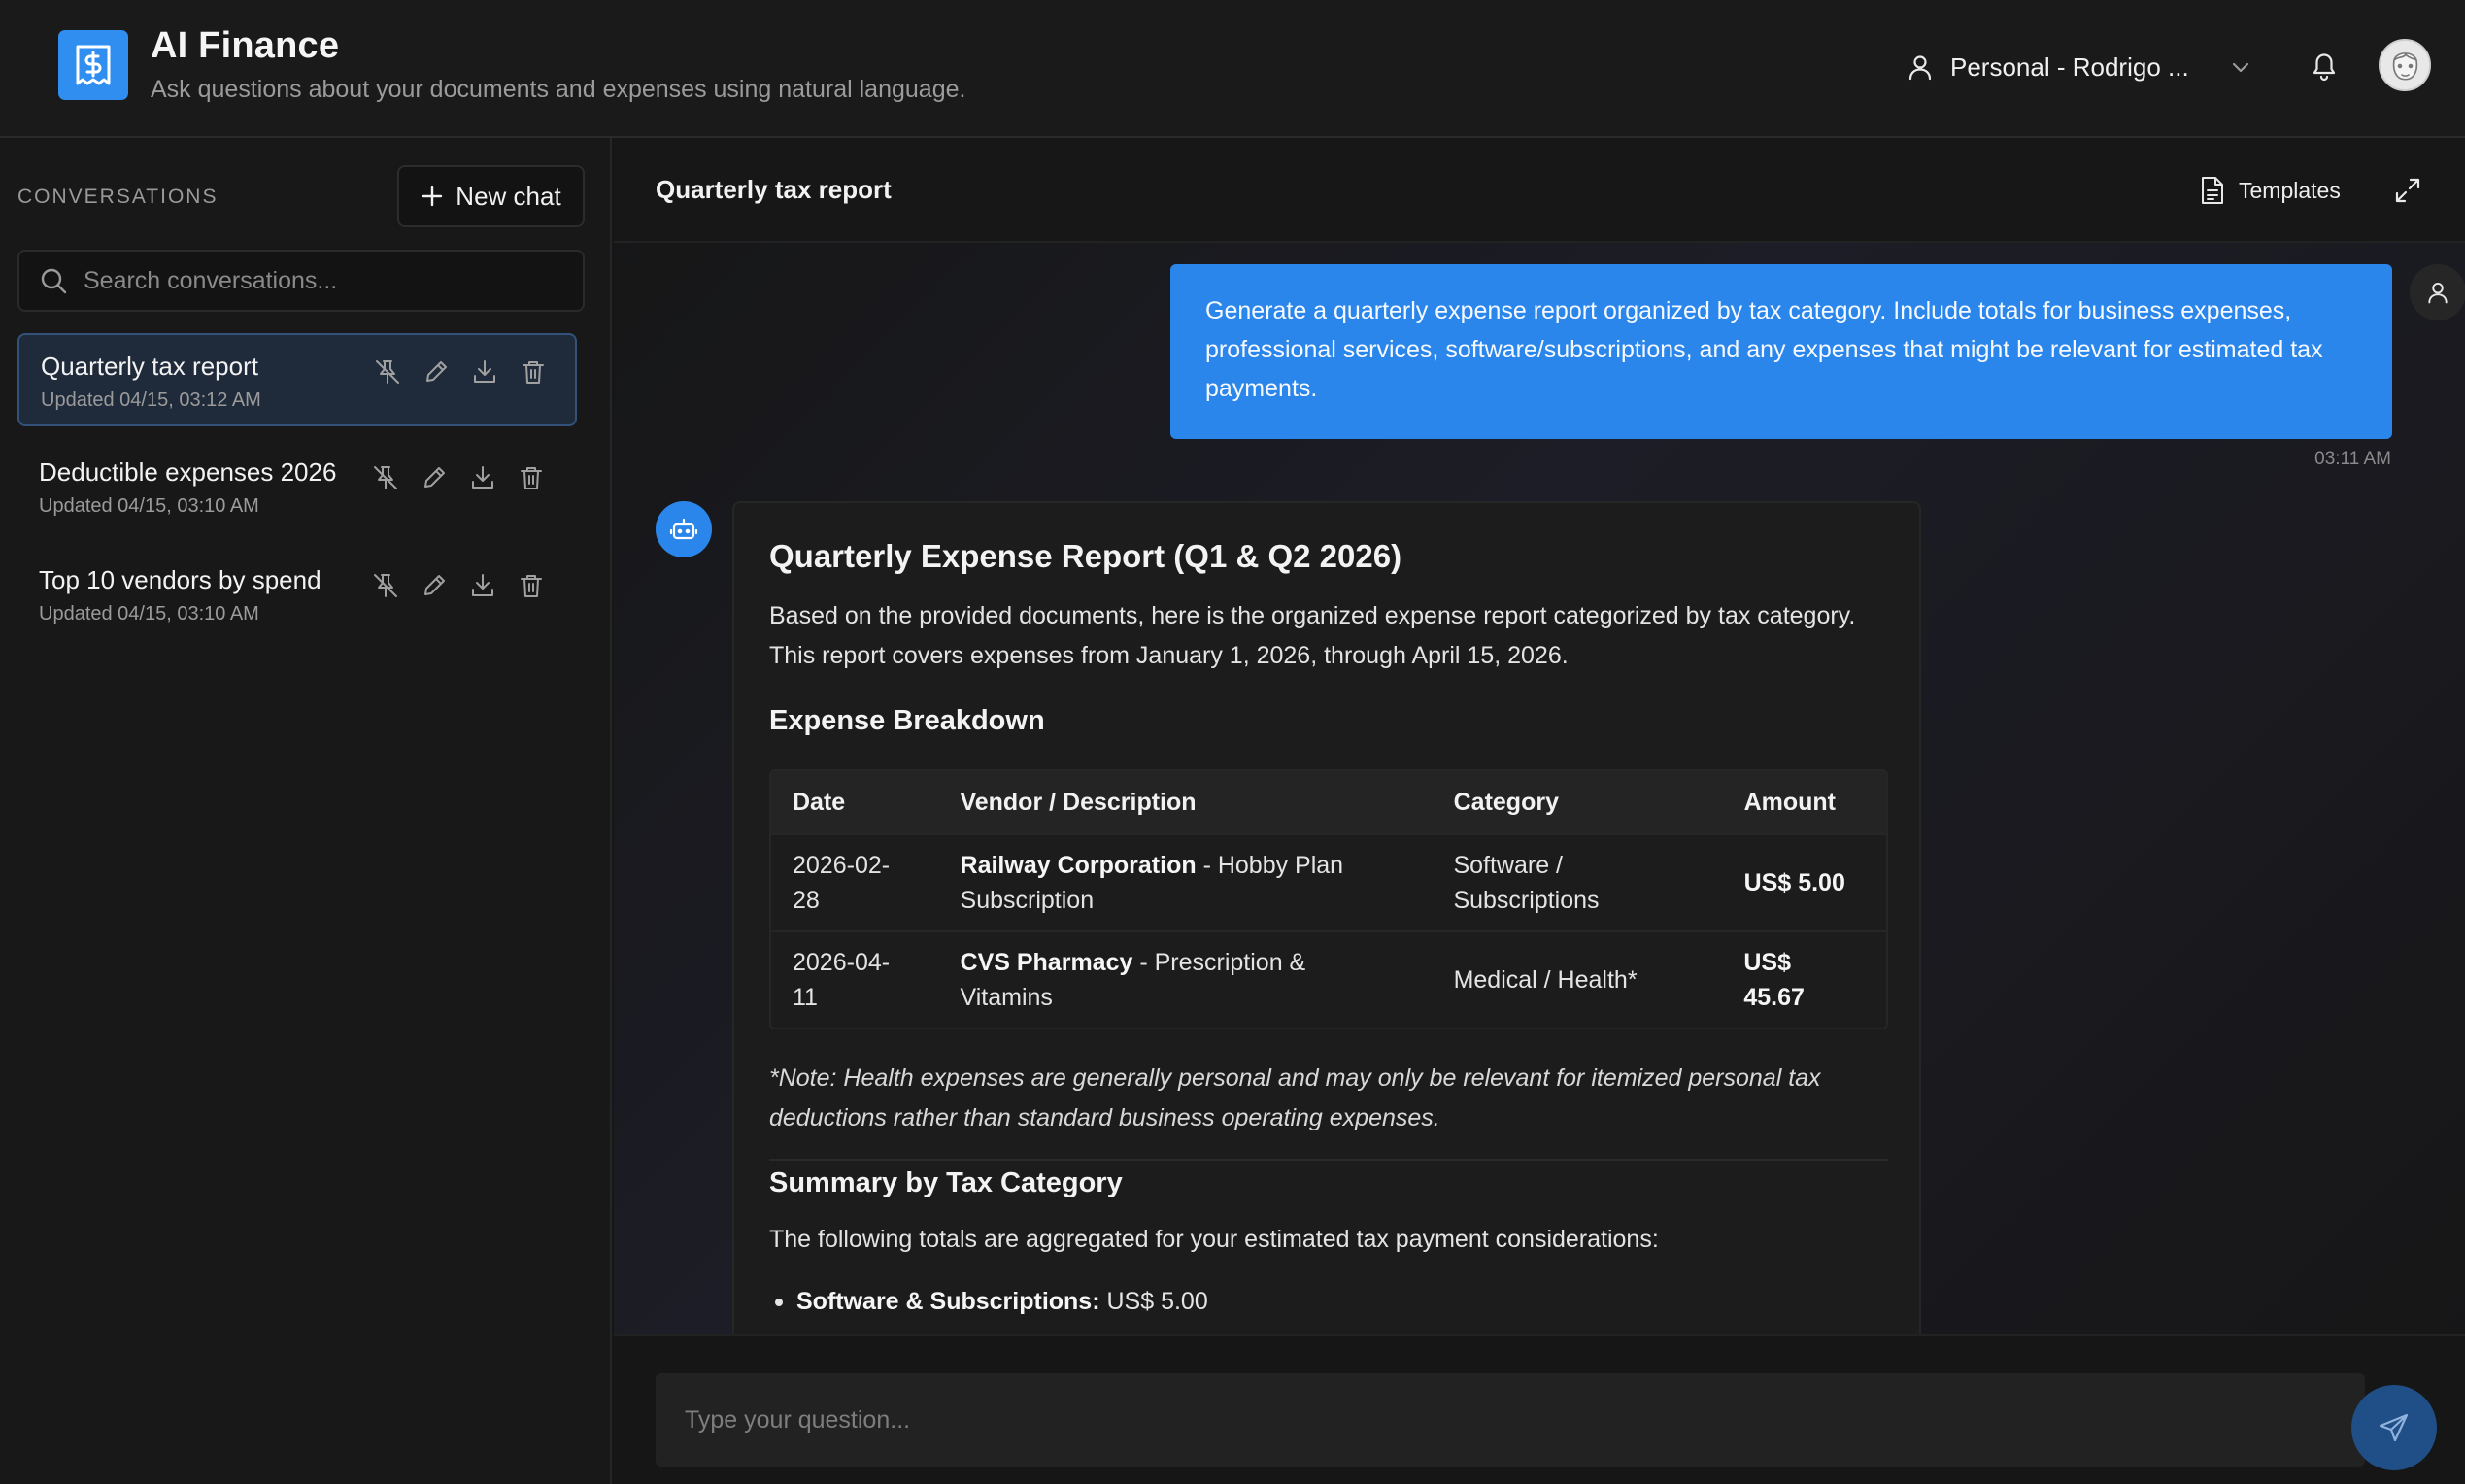 Image resolution: width=2465 pixels, height=1484 pixels. Describe the element at coordinates (2212, 190) in the screenshot. I see `document-icon` at that location.